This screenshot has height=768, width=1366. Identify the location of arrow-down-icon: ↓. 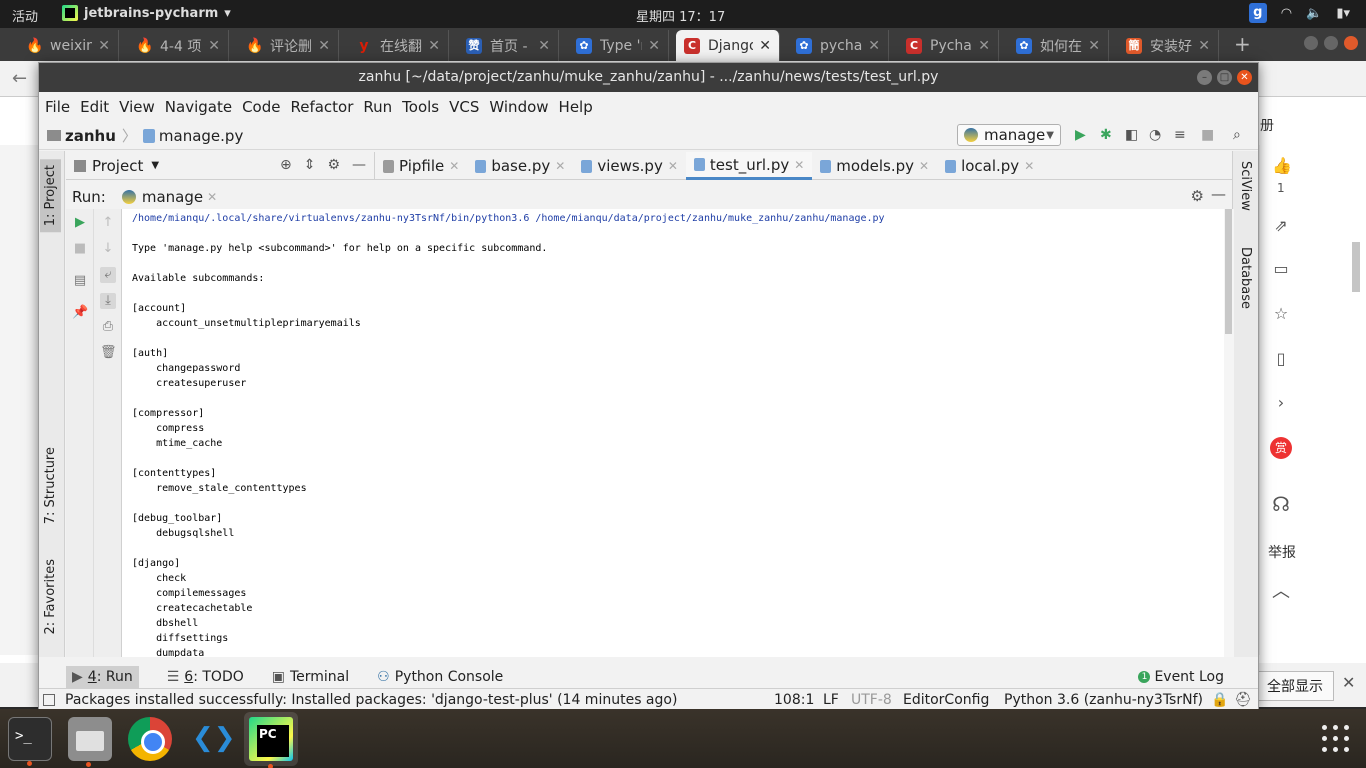
(108, 249).